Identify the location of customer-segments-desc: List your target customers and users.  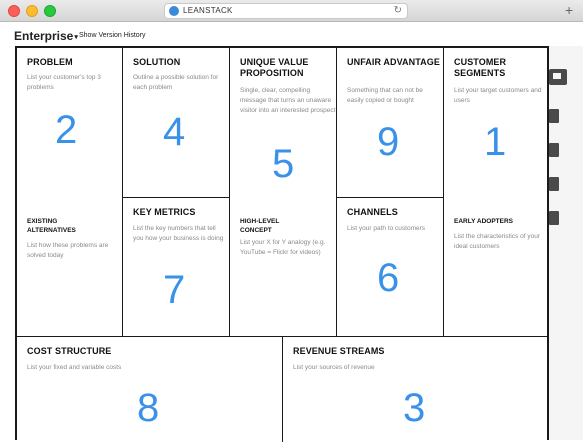
(498, 95).